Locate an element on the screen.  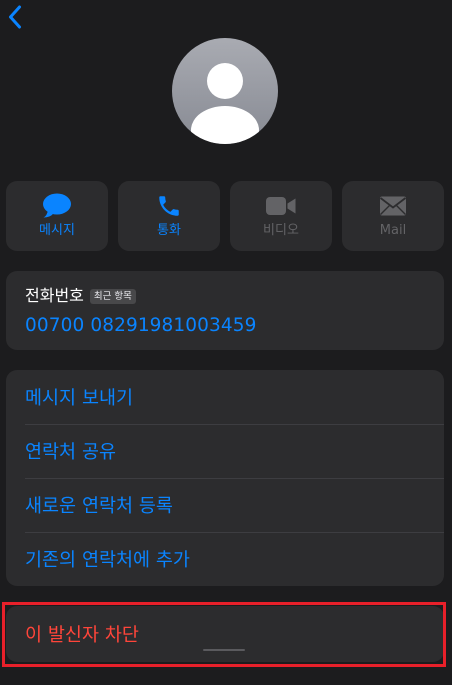
create-new-contact-option: 새로운 연락처 등록 is located at coordinates (225, 505).